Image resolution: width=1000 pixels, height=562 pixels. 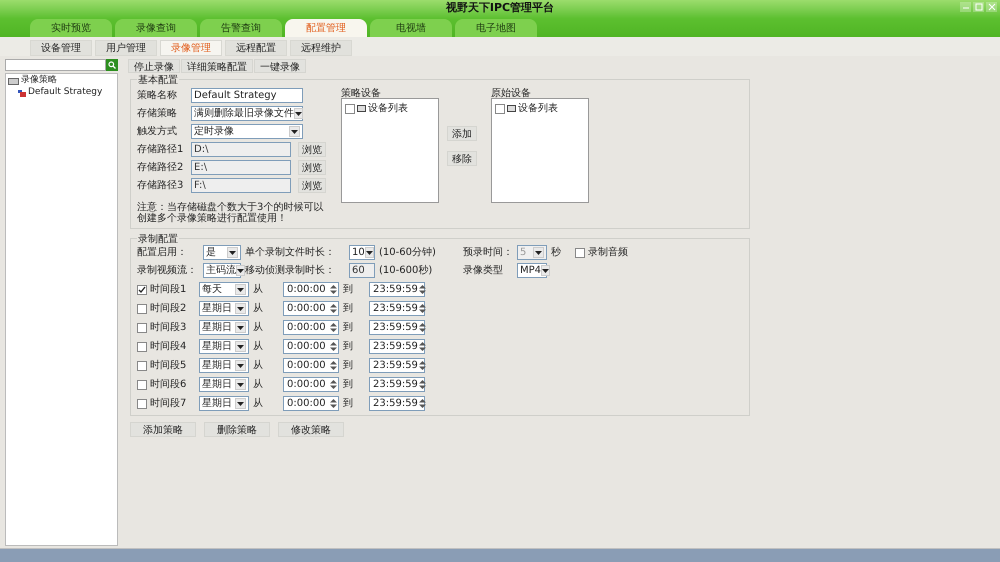 I want to click on panel-title: 原始设备, so click(x=511, y=92).